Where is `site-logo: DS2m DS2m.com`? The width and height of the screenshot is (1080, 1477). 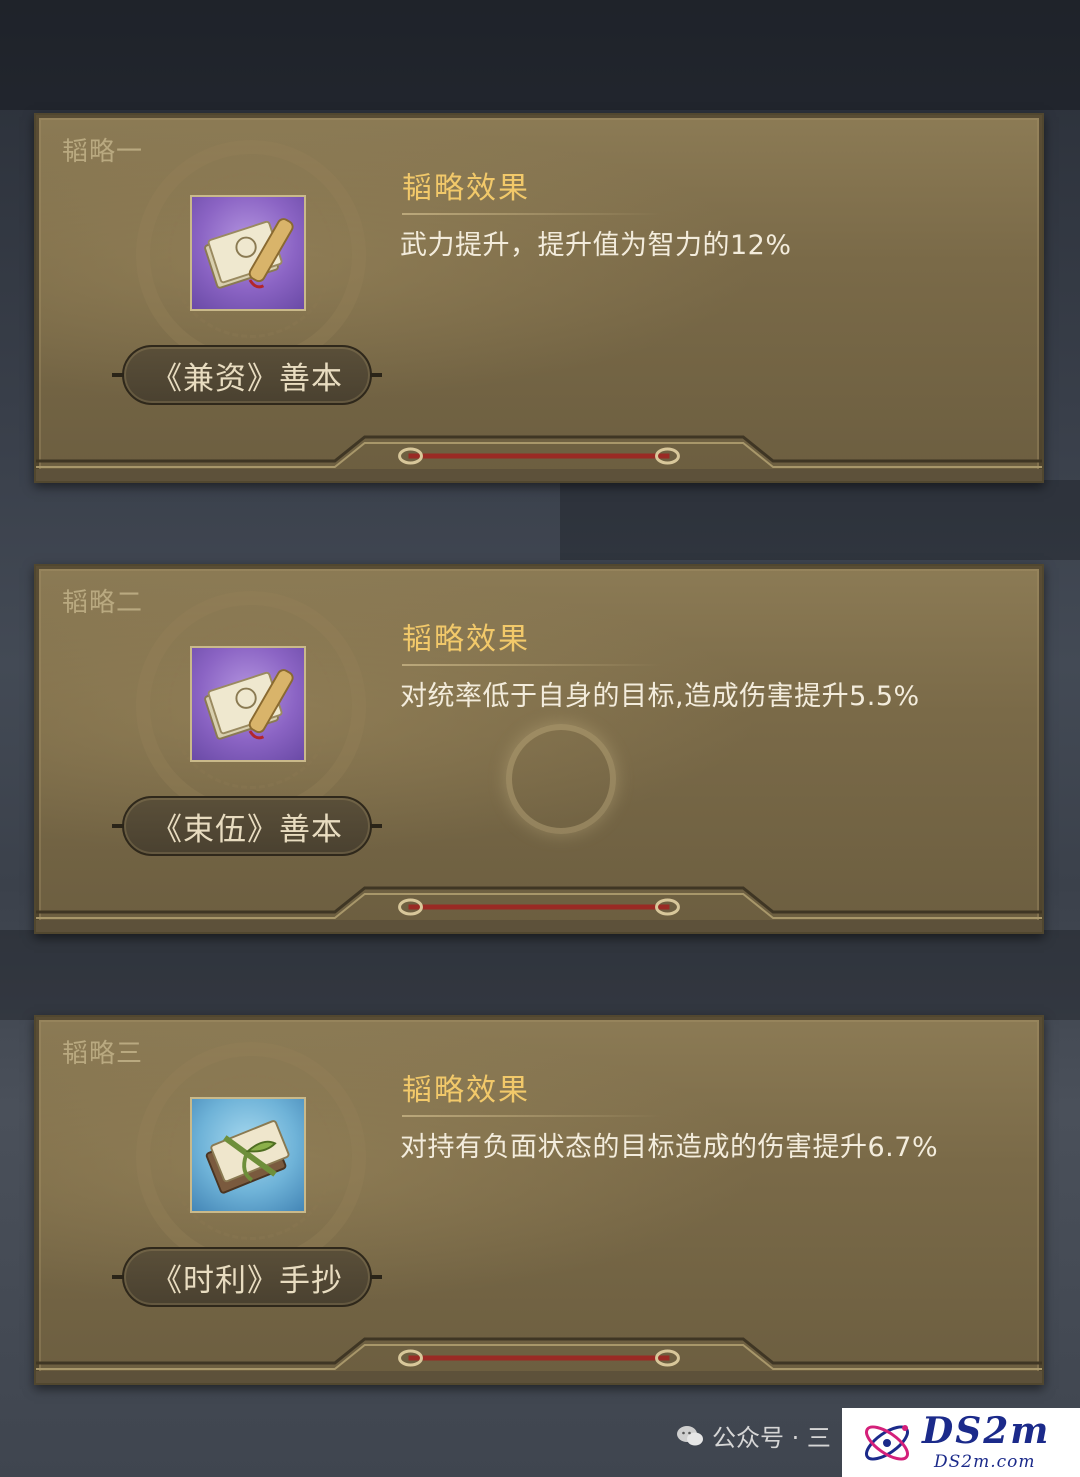 site-logo: DS2m DS2m.com is located at coordinates (961, 1442).